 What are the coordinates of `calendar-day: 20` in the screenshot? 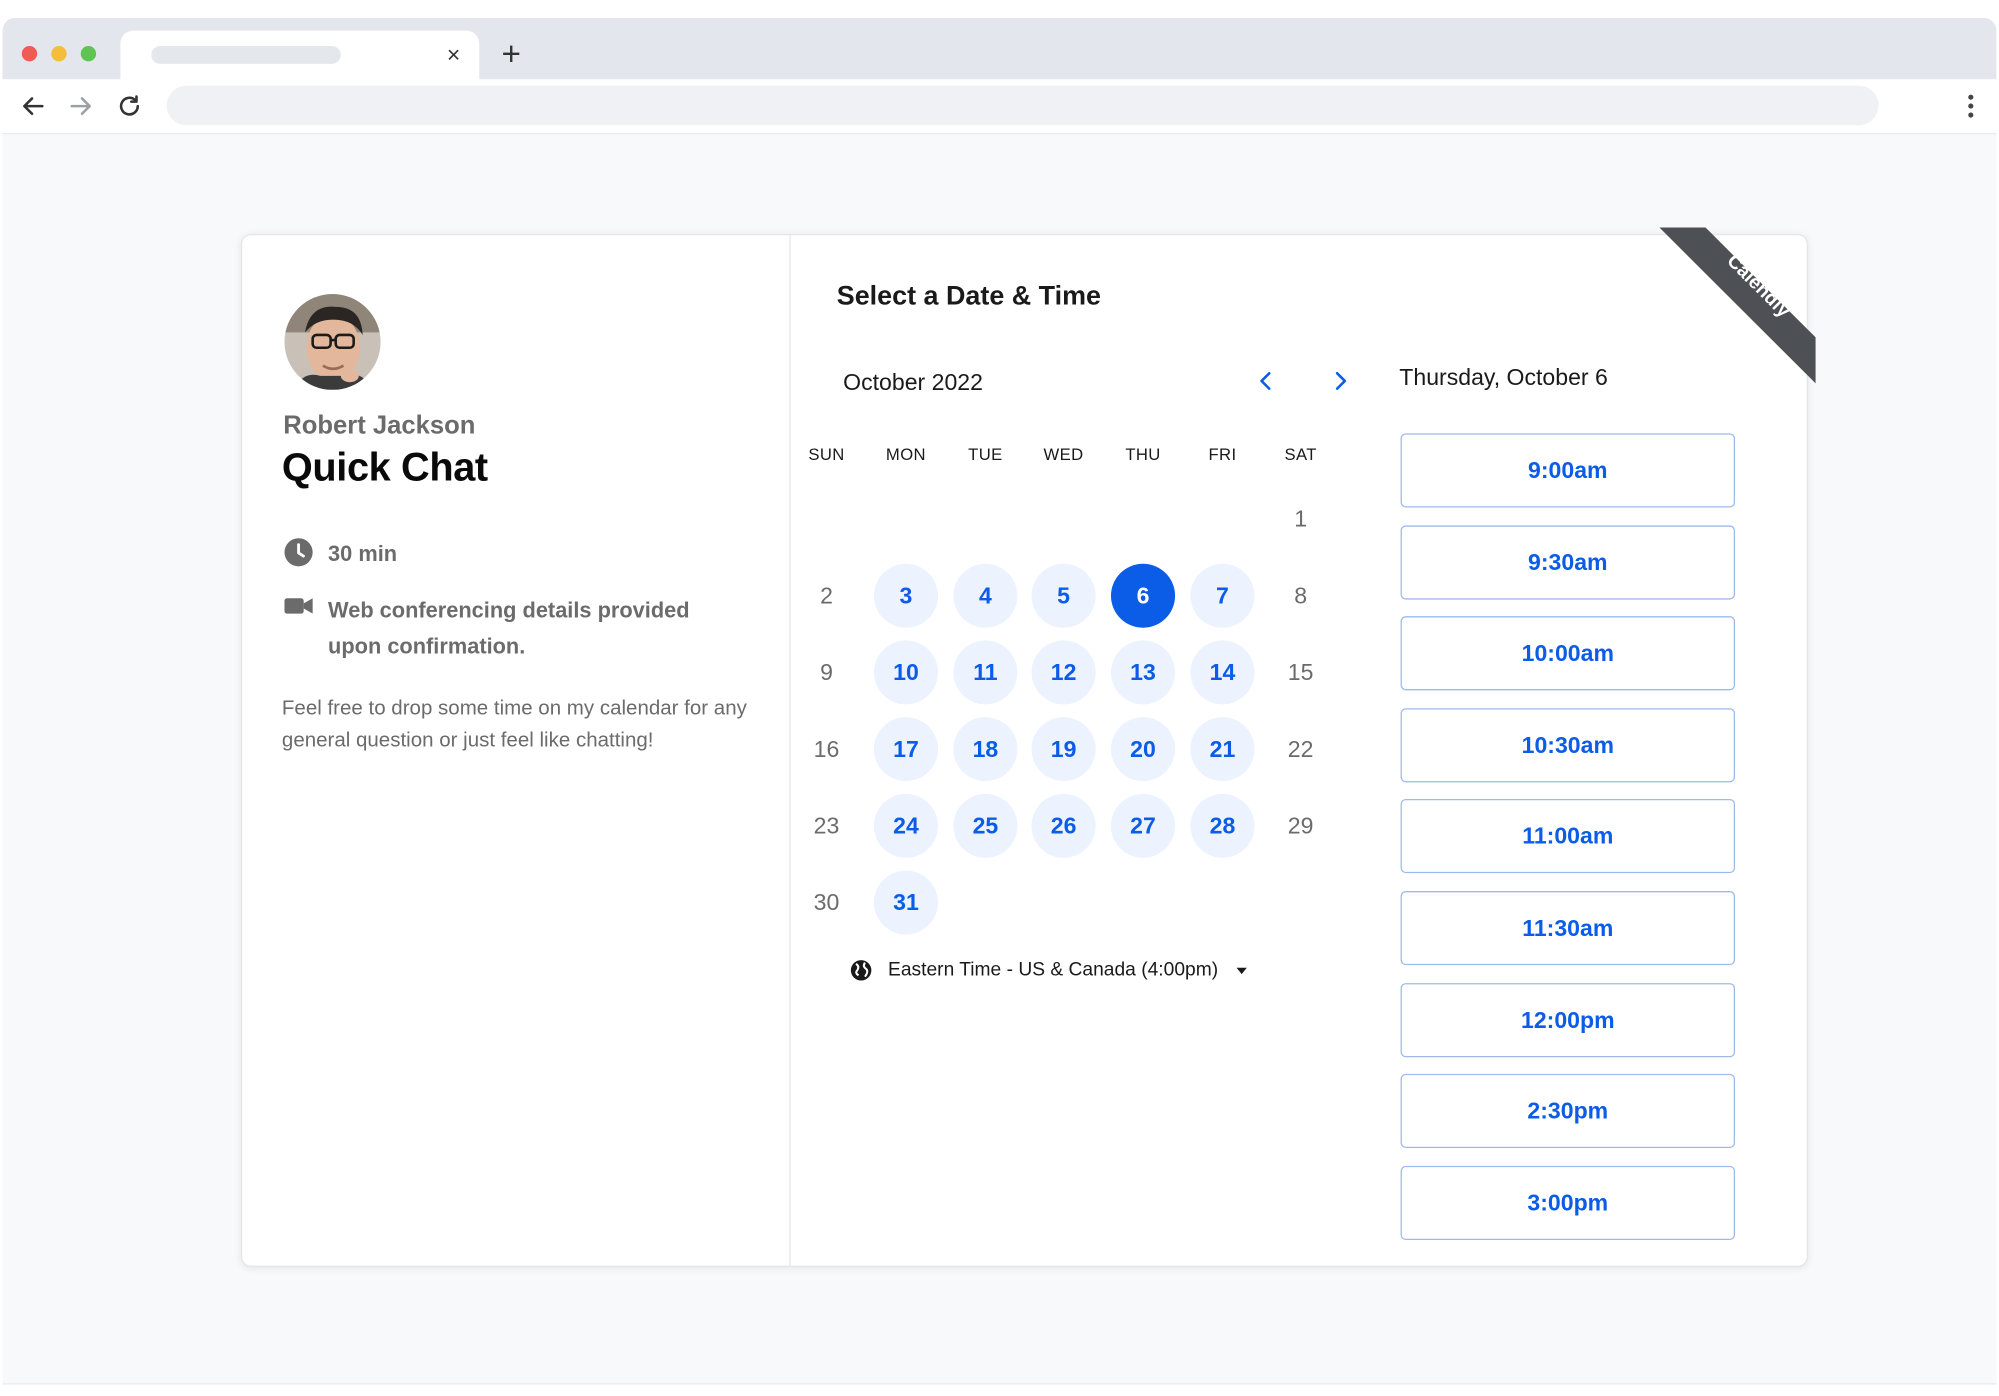 It's located at (1143, 749).